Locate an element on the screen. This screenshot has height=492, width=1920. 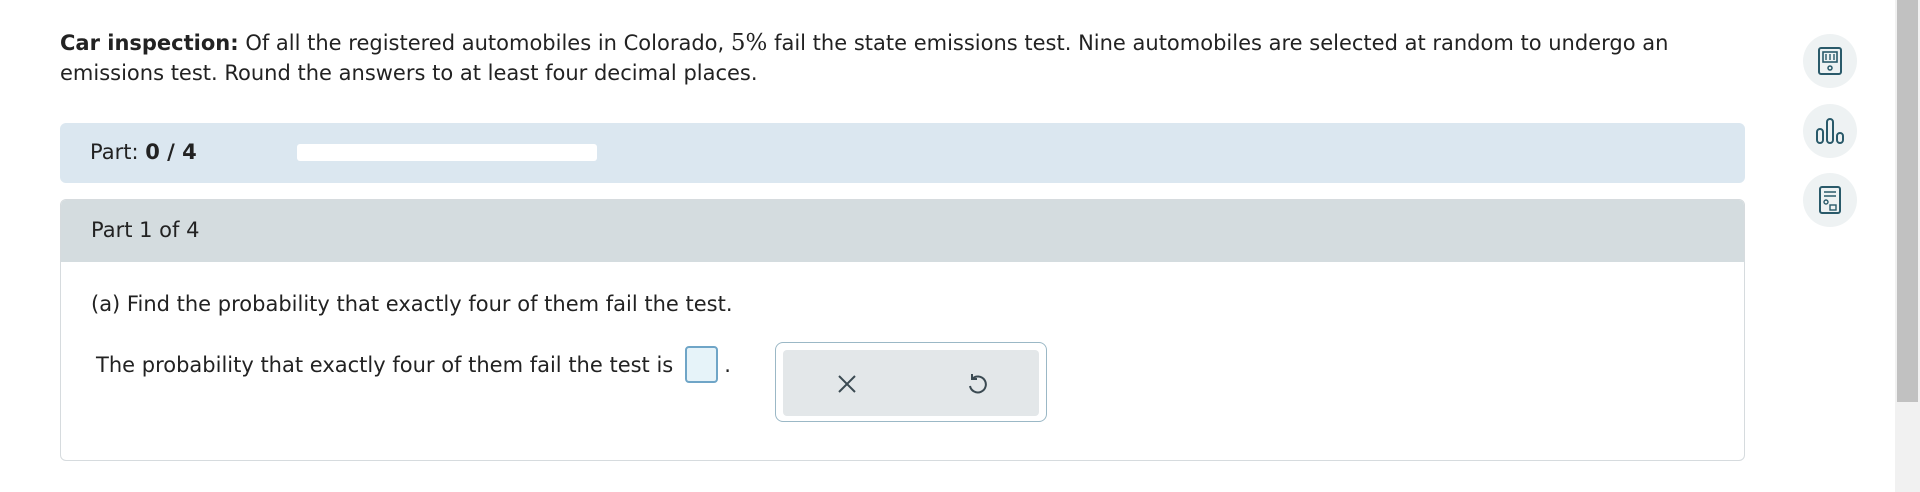
undo-button is located at coordinates (977, 384).